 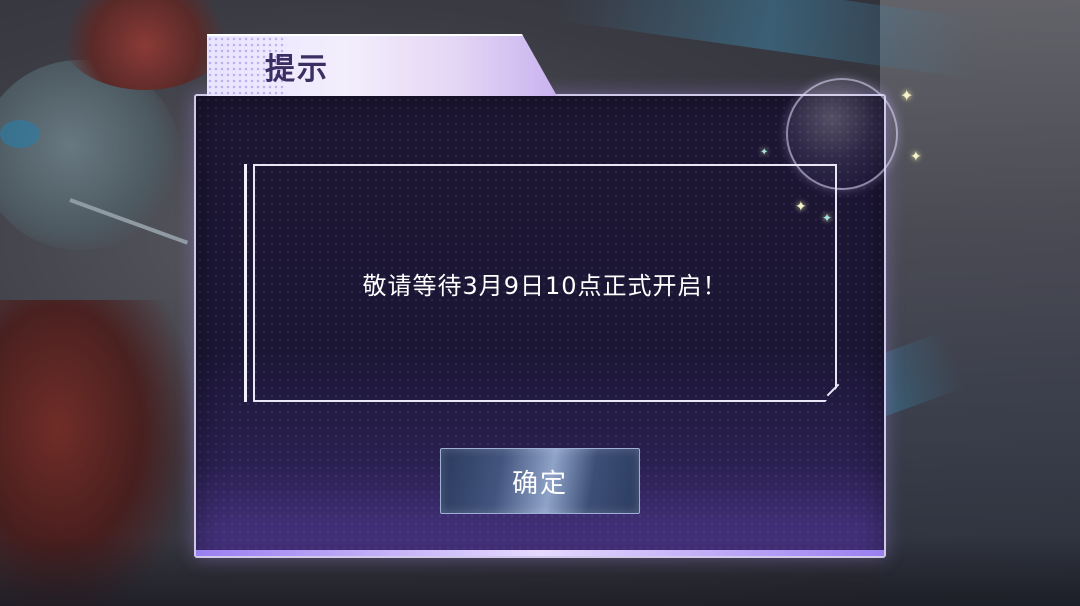 I want to click on dialog-title: 提示, so click(x=297, y=69).